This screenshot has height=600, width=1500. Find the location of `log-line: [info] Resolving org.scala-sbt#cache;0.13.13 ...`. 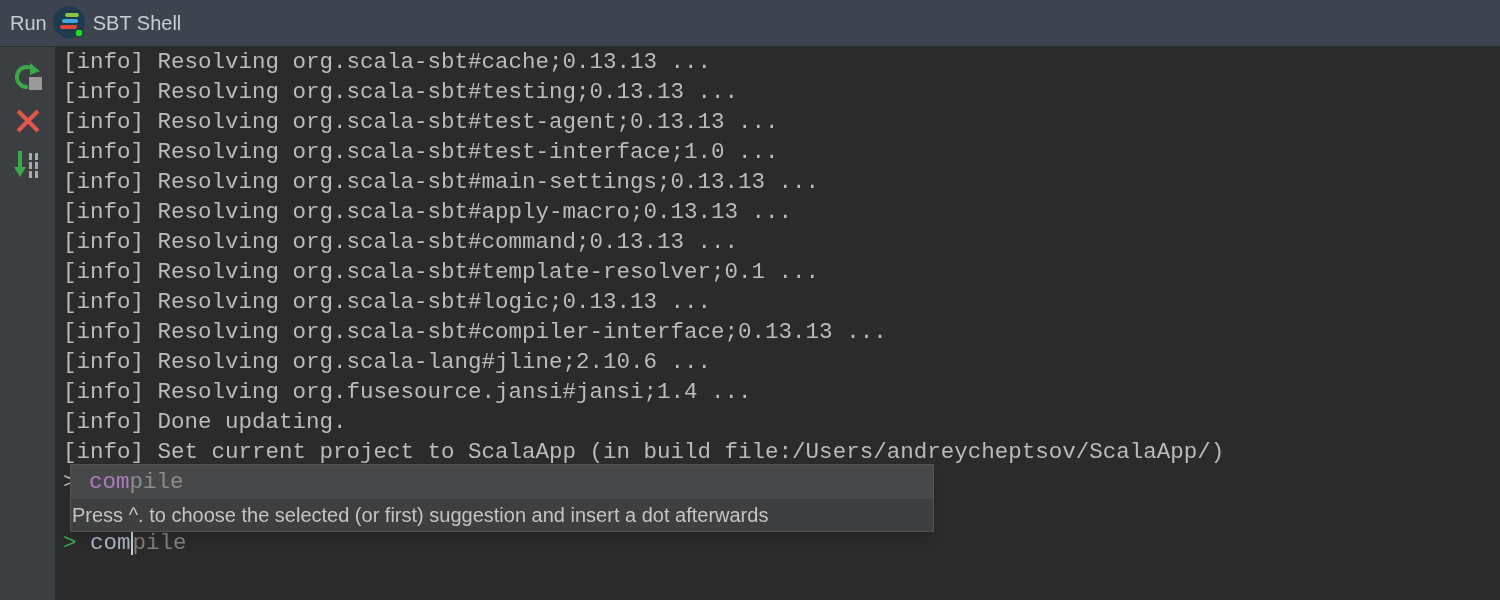

log-line: [info] Resolving org.scala-sbt#cache;0.13.13 ... is located at coordinates (387, 62).